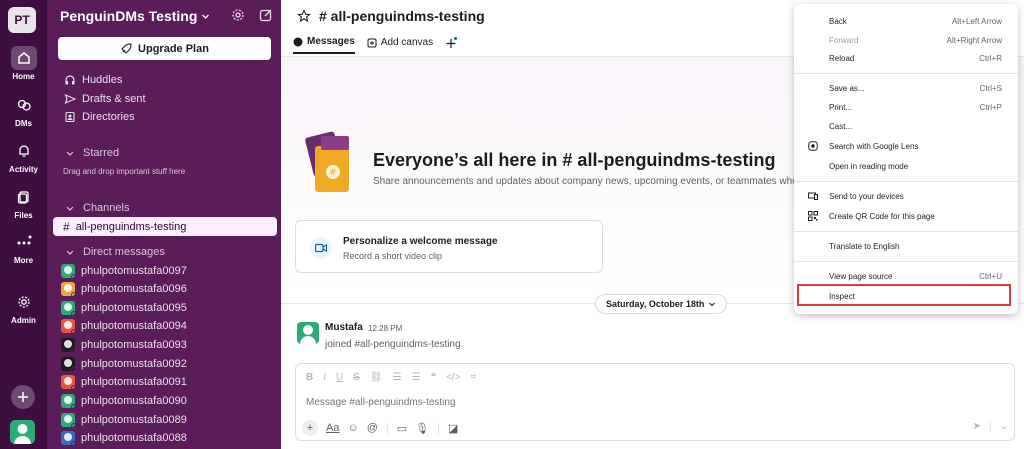 This screenshot has height=449, width=1024. What do you see at coordinates (391, 16) in the screenshot?
I see `channel-header: # all-penguindms-testing` at bounding box center [391, 16].